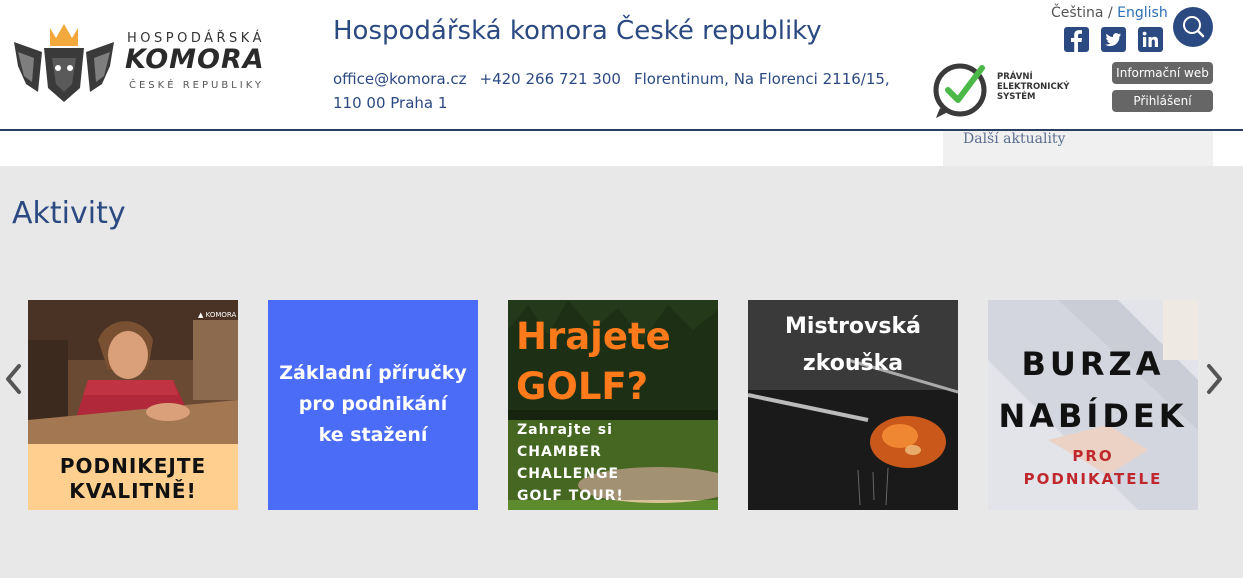 This screenshot has width=1243, height=578. Describe the element at coordinates (195, 59) in the screenshot. I see `logo-text-line2: KOMORA` at that location.